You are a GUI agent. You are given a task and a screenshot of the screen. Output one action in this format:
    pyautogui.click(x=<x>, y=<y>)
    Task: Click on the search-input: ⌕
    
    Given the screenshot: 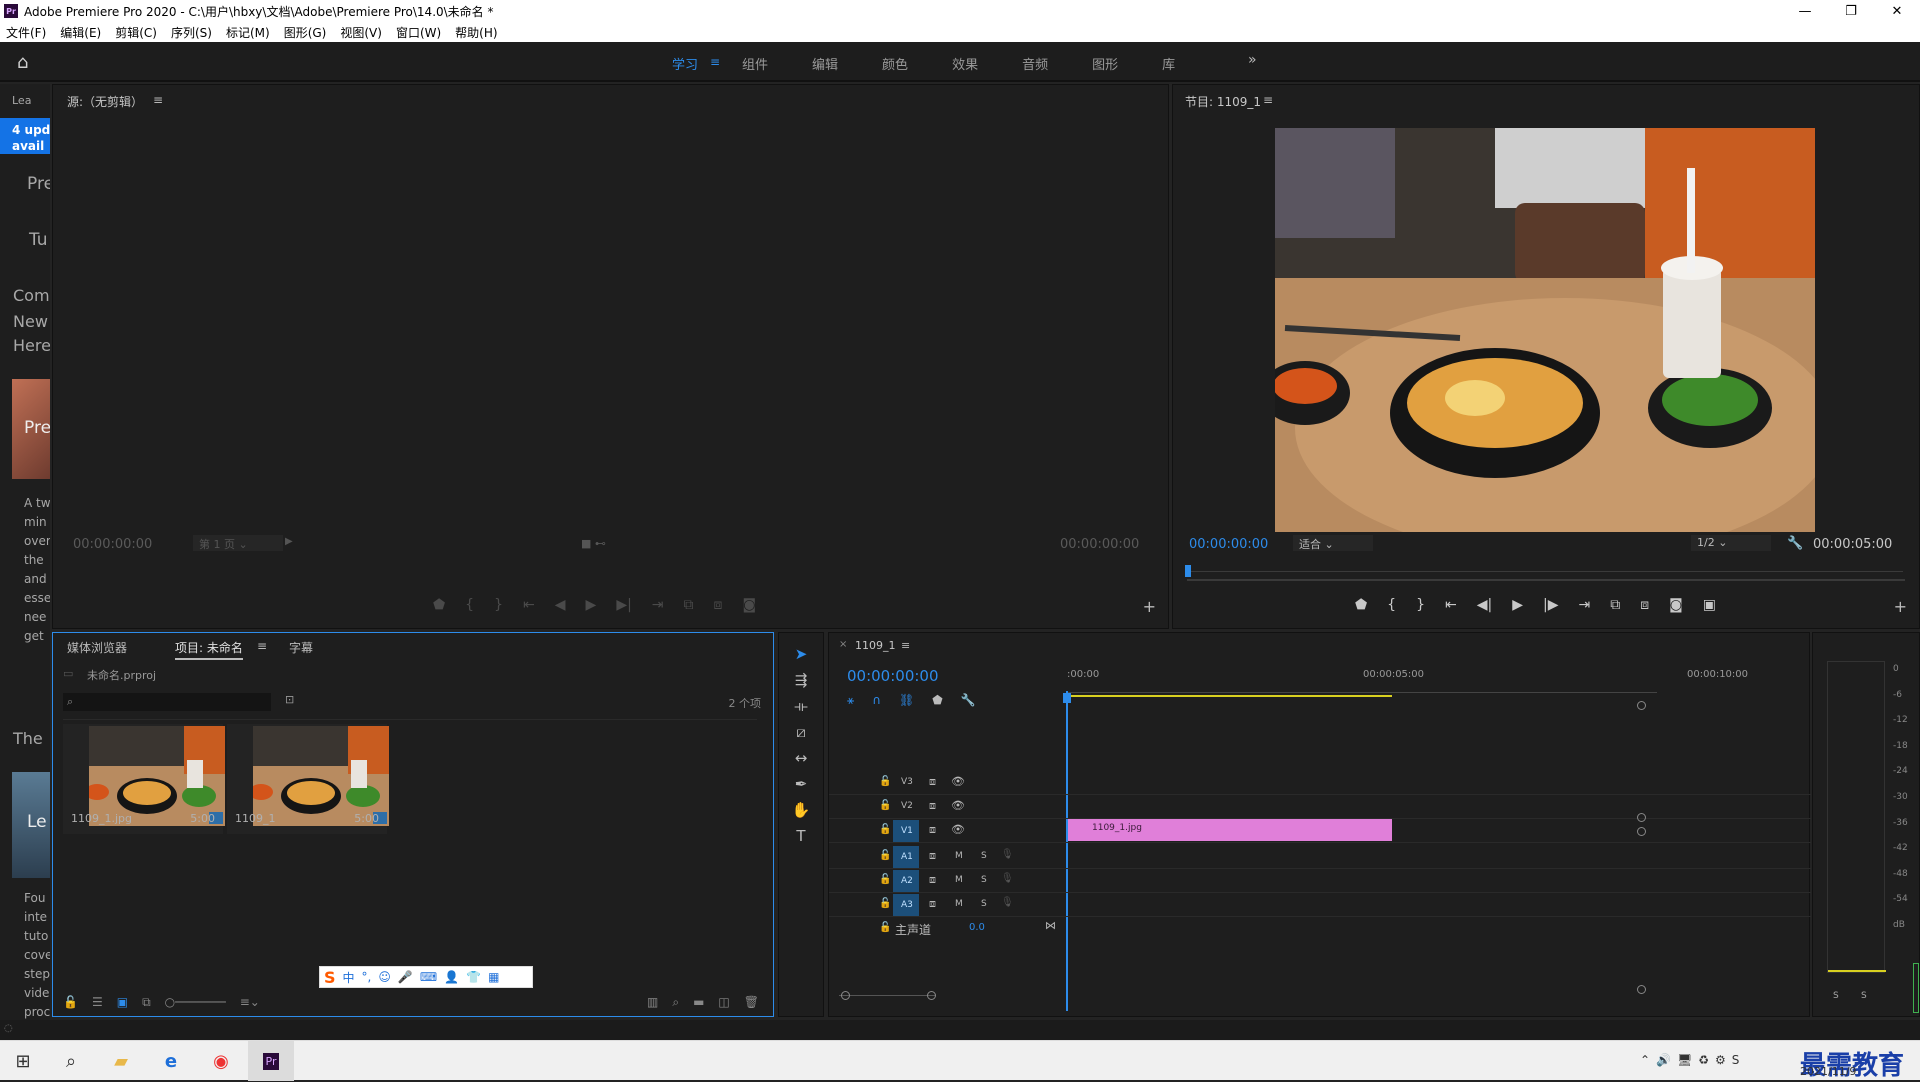 What is the action you would take?
    pyautogui.click(x=167, y=702)
    